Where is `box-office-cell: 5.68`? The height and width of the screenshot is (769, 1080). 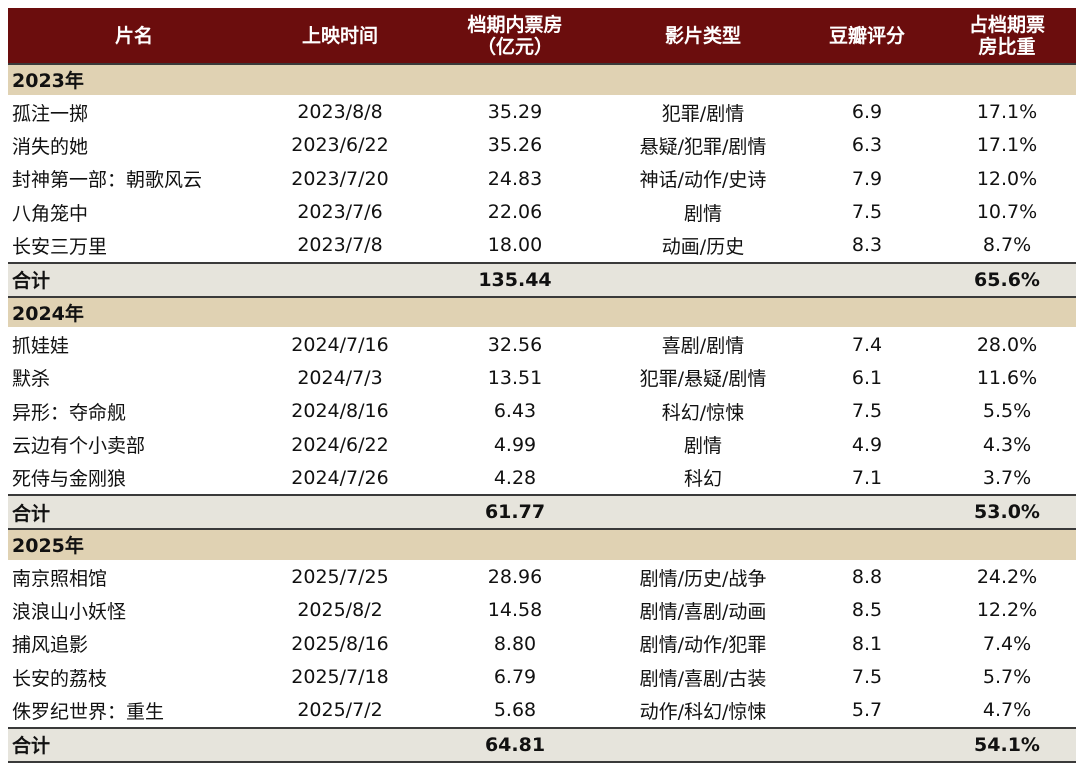 box-office-cell: 5.68 is located at coordinates (515, 710).